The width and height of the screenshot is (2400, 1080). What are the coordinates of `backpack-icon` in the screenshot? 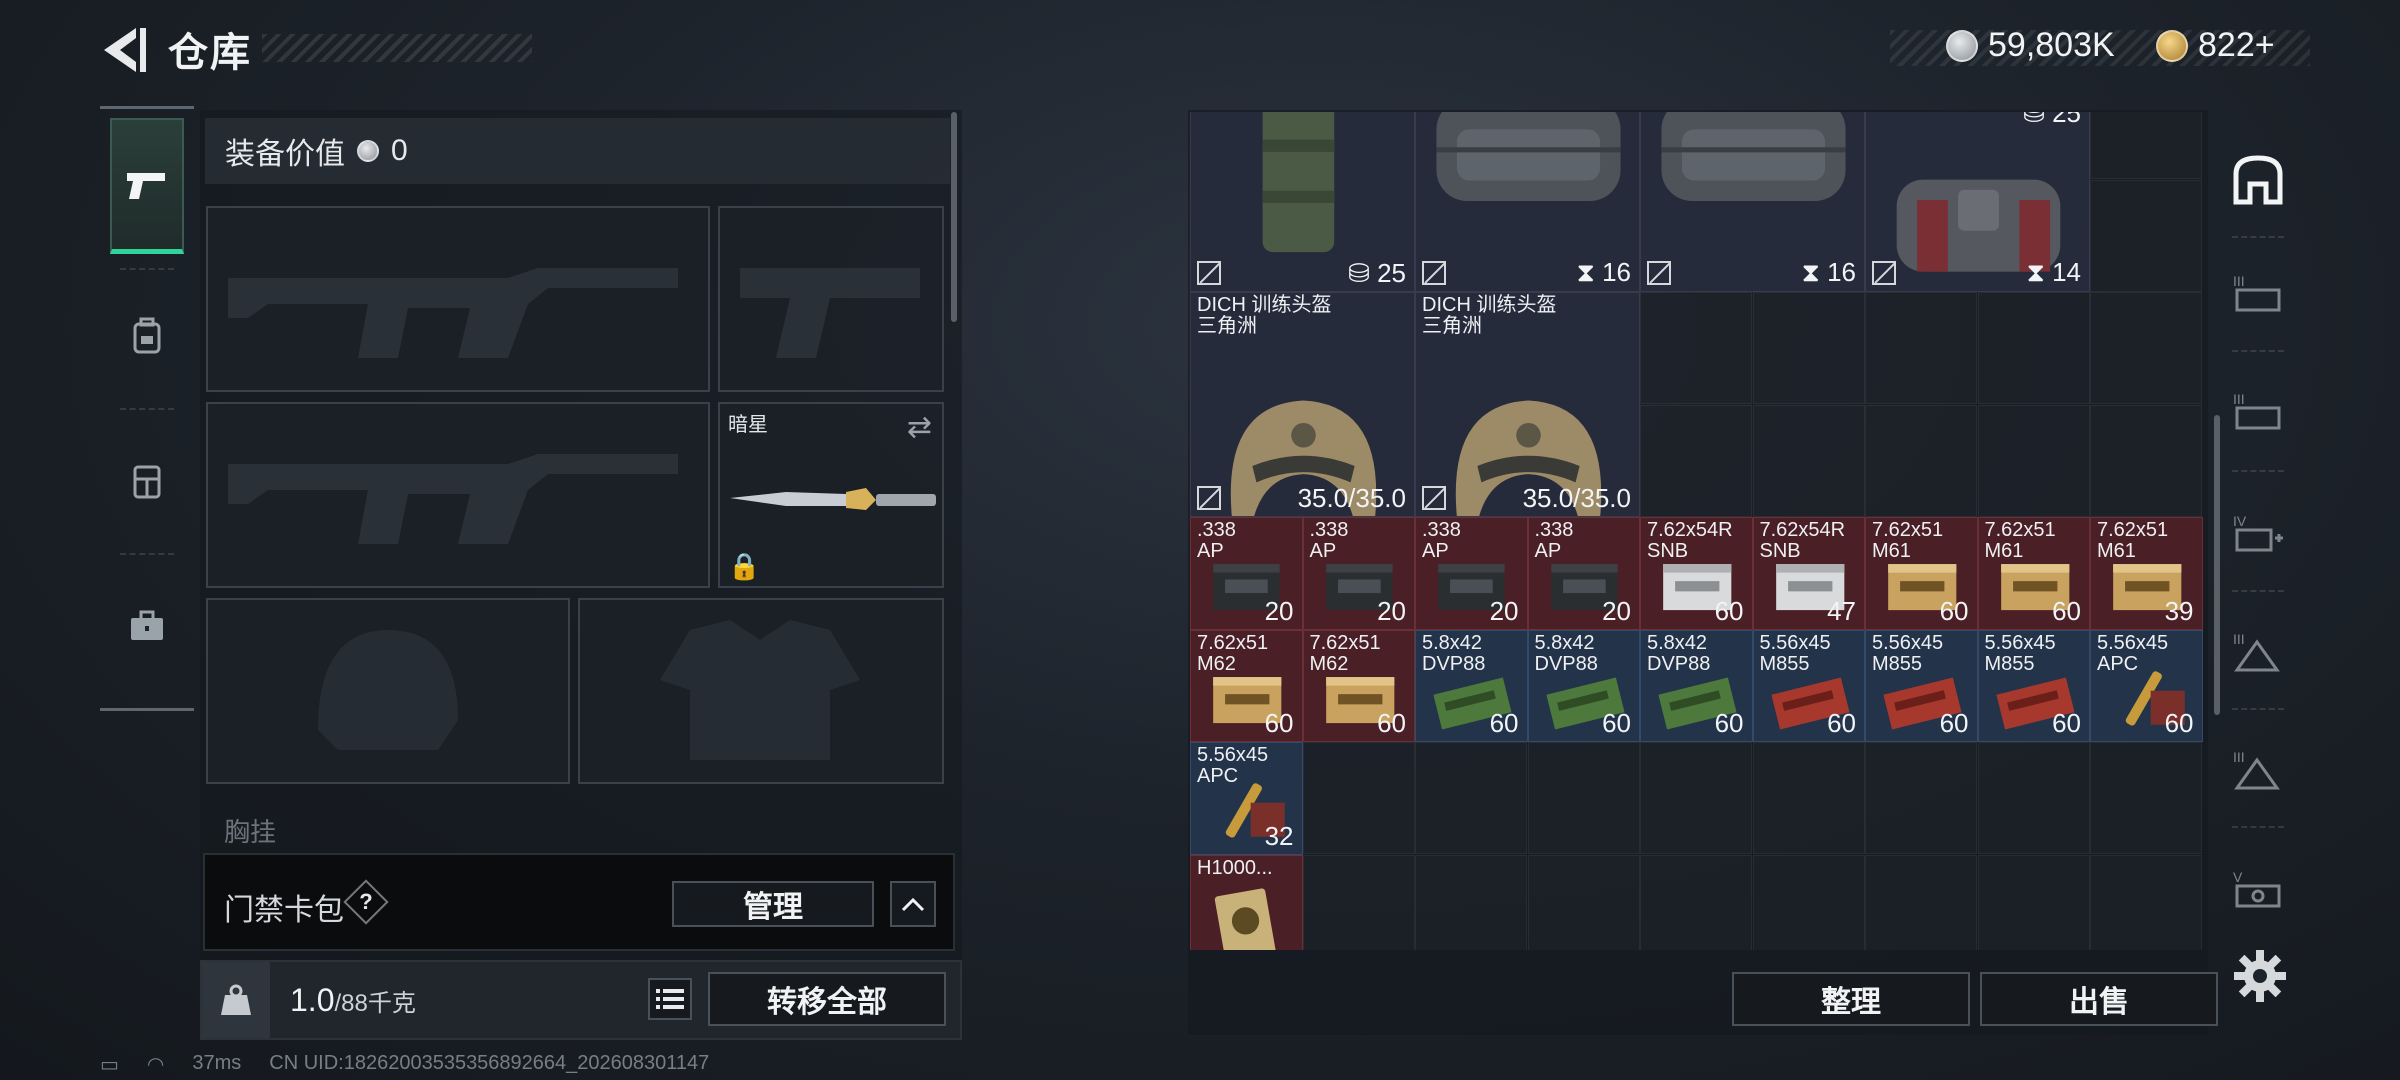 It's located at (147, 335).